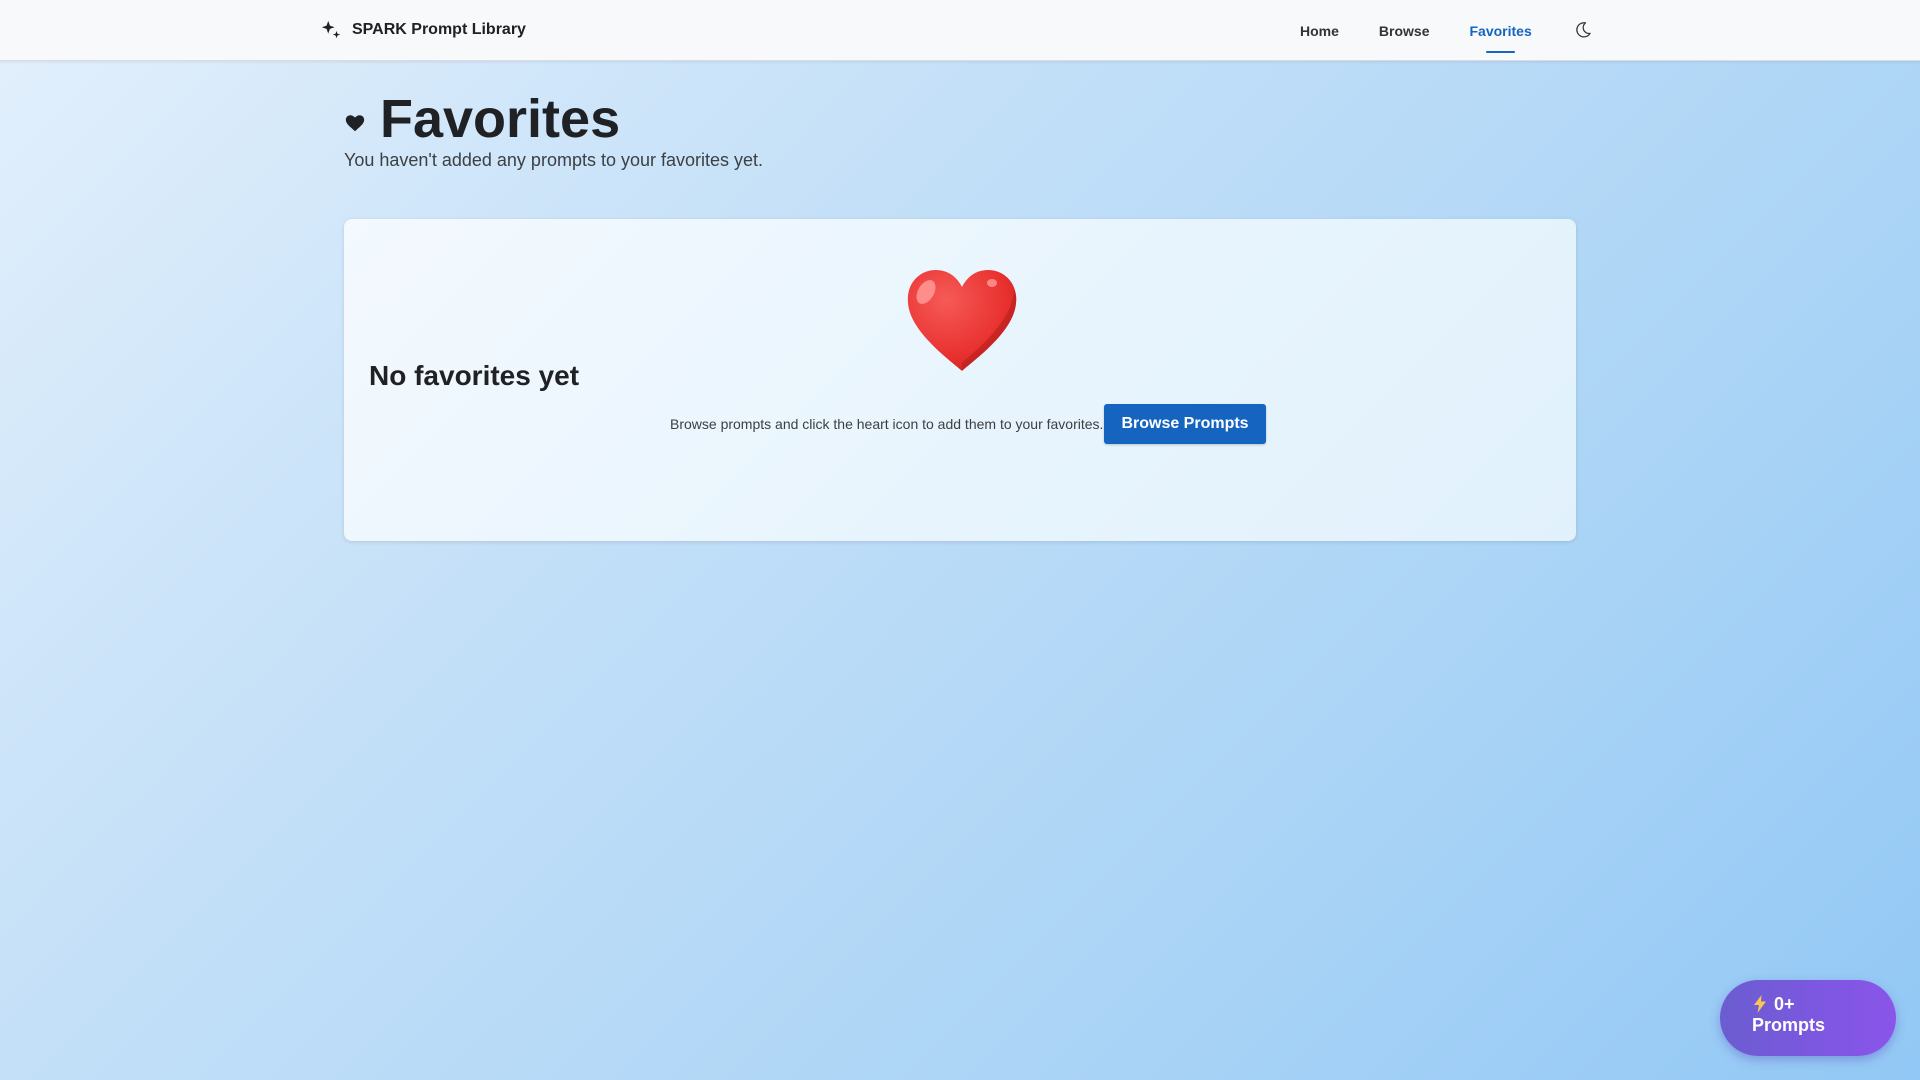  Describe the element at coordinates (439, 29) in the screenshot. I see `brand-title: SPARK Prompt Library` at that location.